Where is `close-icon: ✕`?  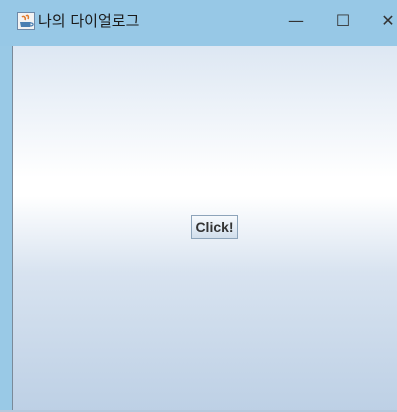 close-icon: ✕ is located at coordinates (385, 21).